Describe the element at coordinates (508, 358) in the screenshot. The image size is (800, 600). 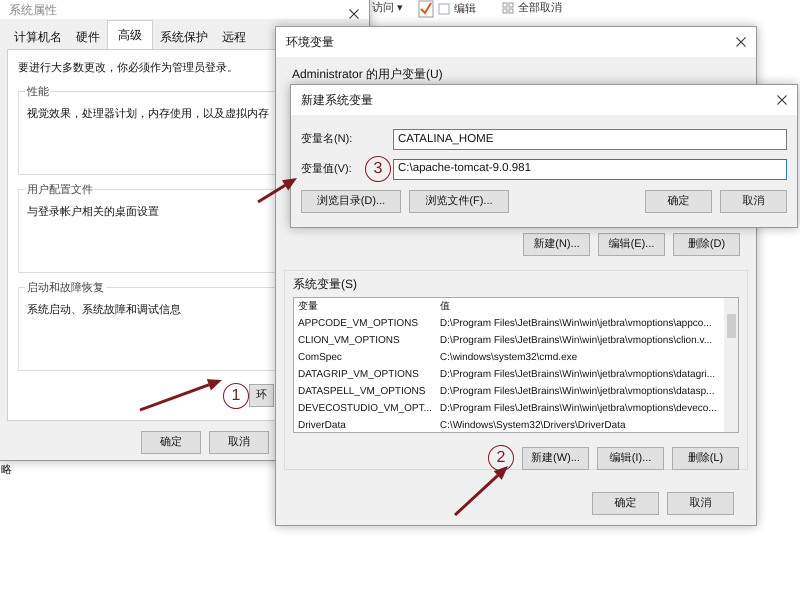
I see `table-cell-text: C:\windows\system32\cmd.exe` at that location.